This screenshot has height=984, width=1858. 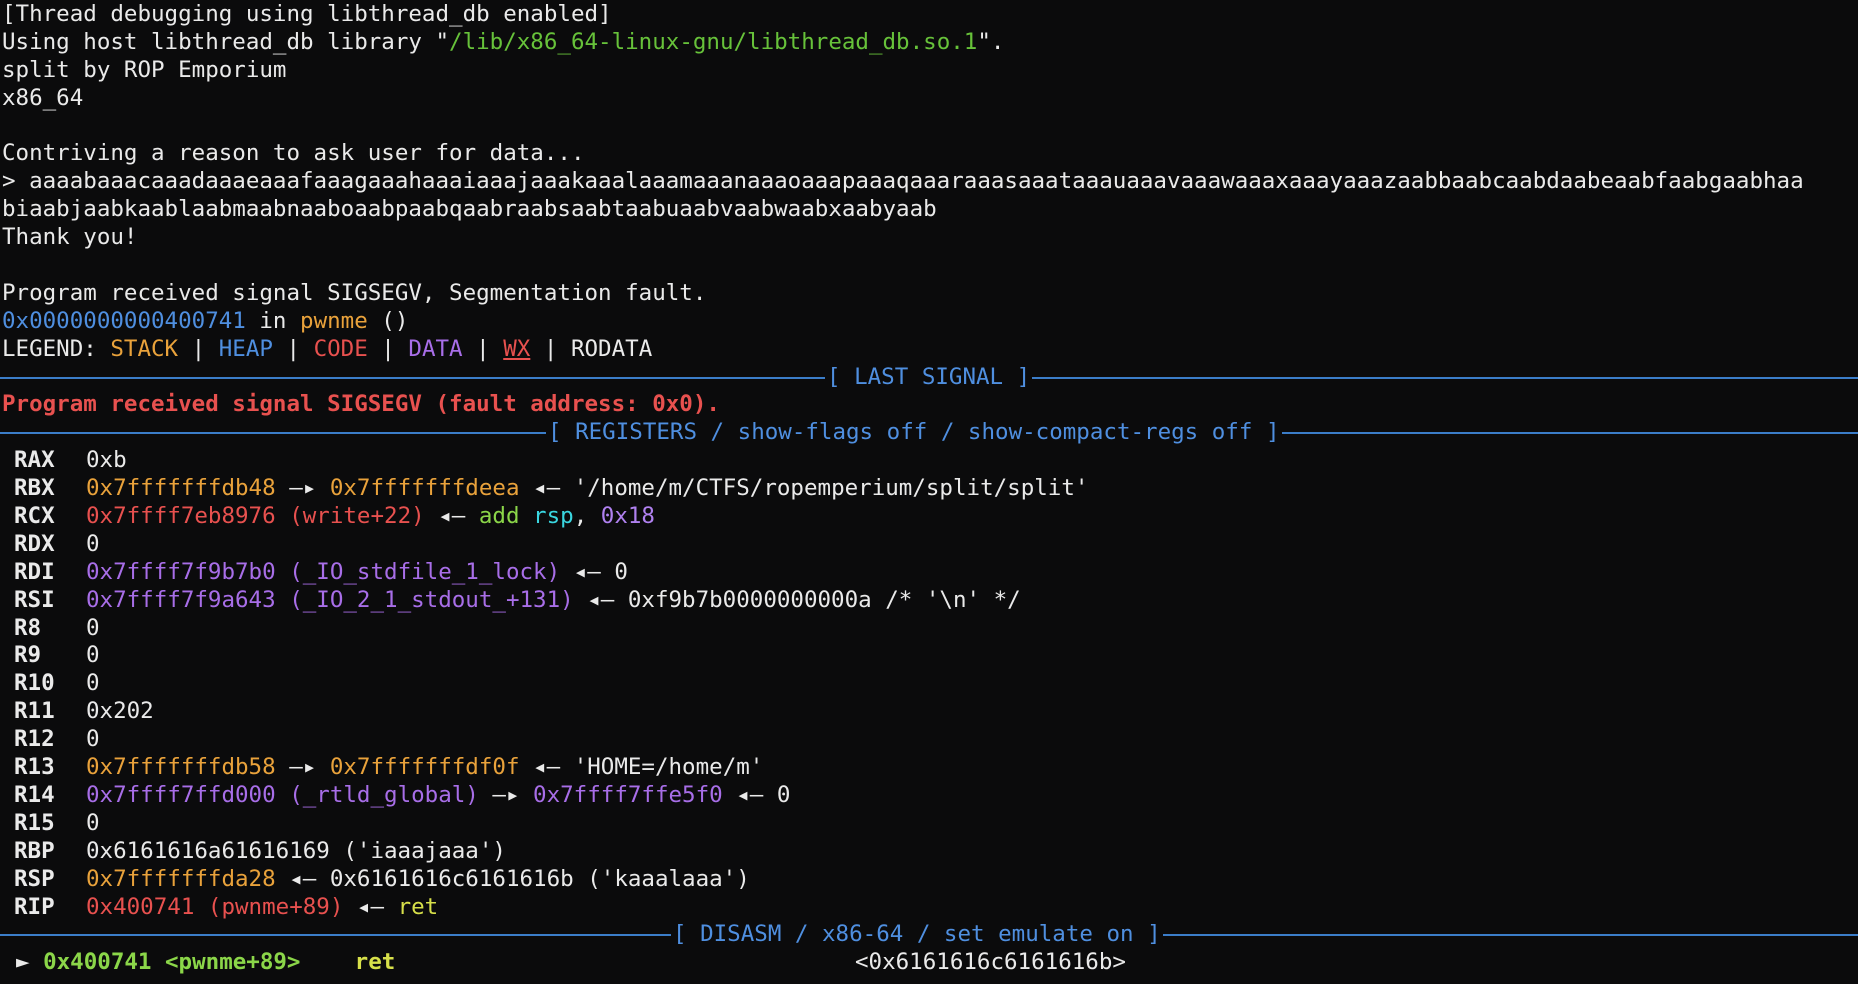 I want to click on disasm-separator: [ DISASM / x86-64 / set emulate on ], so click(x=929, y=935).